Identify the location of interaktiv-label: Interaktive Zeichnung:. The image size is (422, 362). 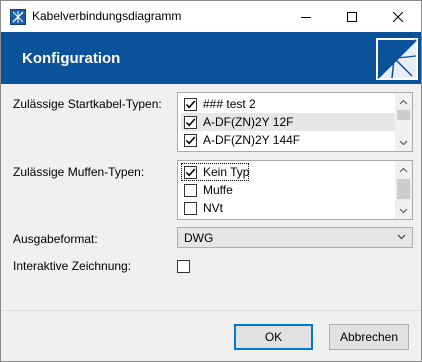
(72, 266).